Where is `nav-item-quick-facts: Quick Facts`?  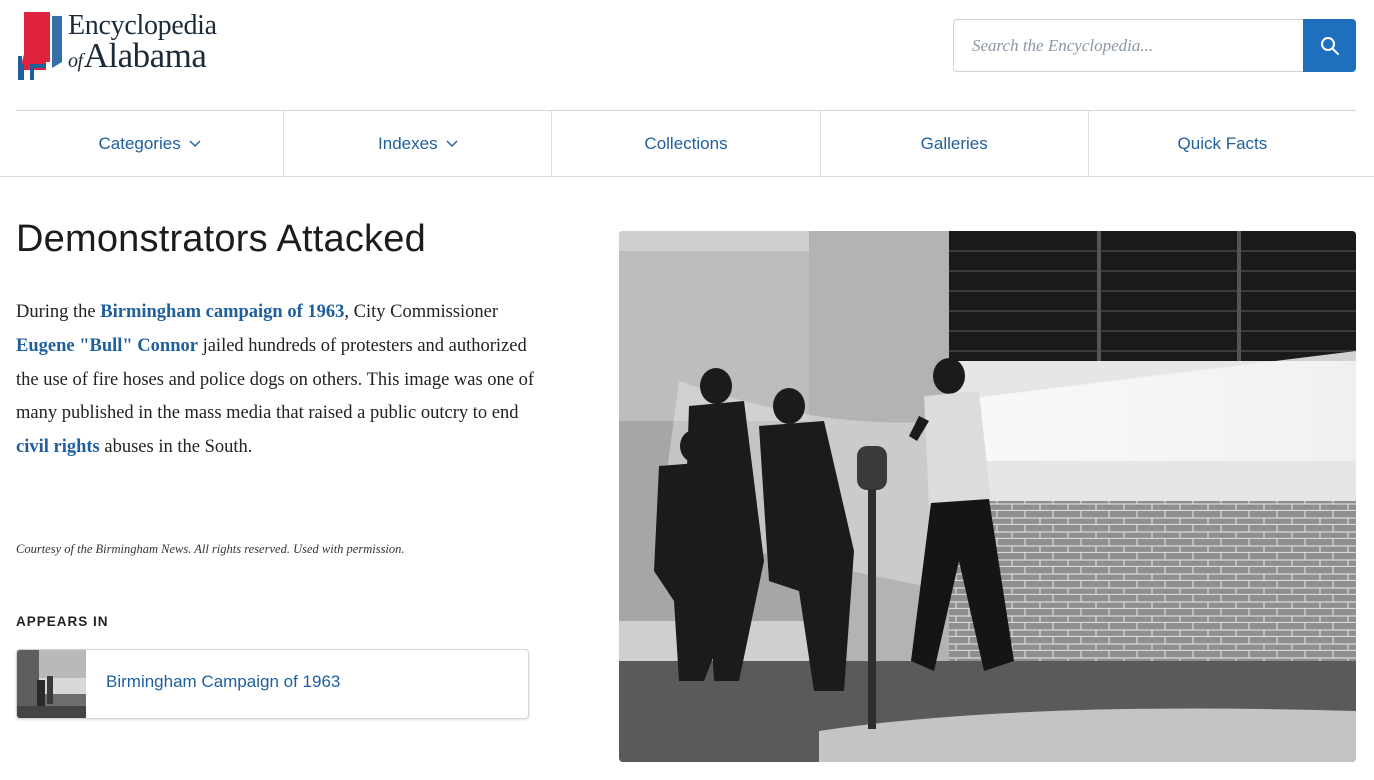
nav-item-quick-facts: Quick Facts is located at coordinates (1221, 143).